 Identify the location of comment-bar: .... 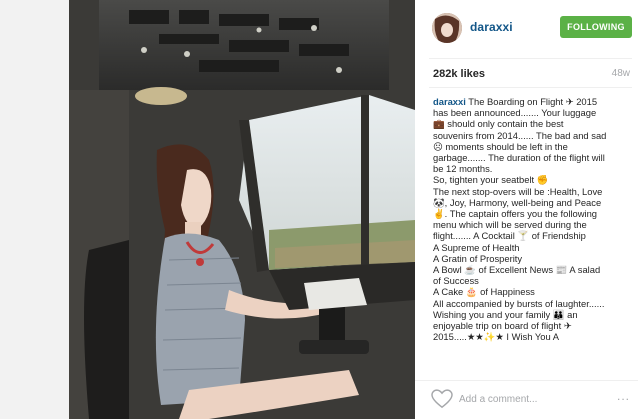
(526, 399).